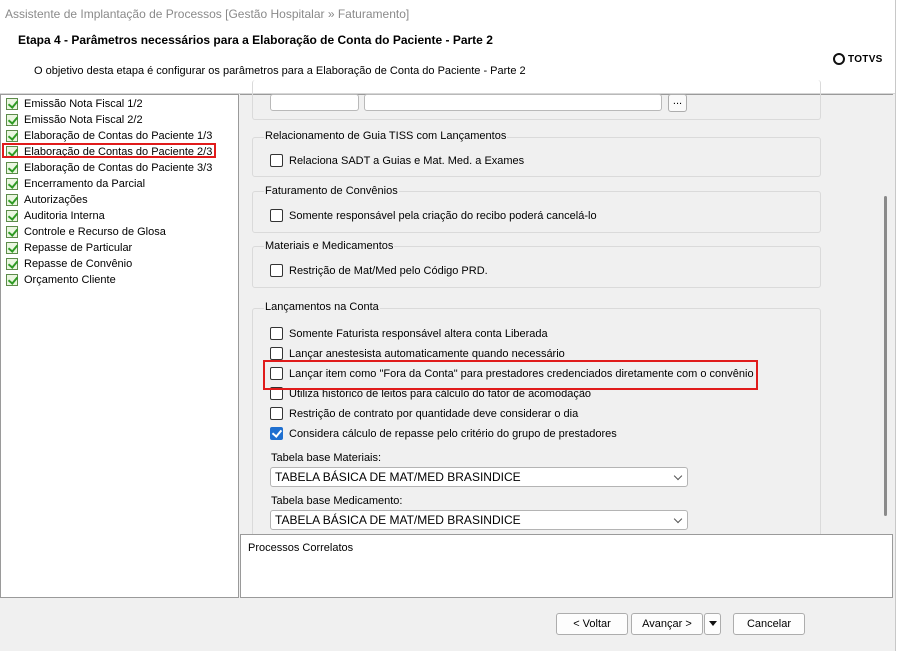 The width and height of the screenshot is (899, 651). What do you see at coordinates (536, 100) in the screenshot?
I see `group-frame-top` at bounding box center [536, 100].